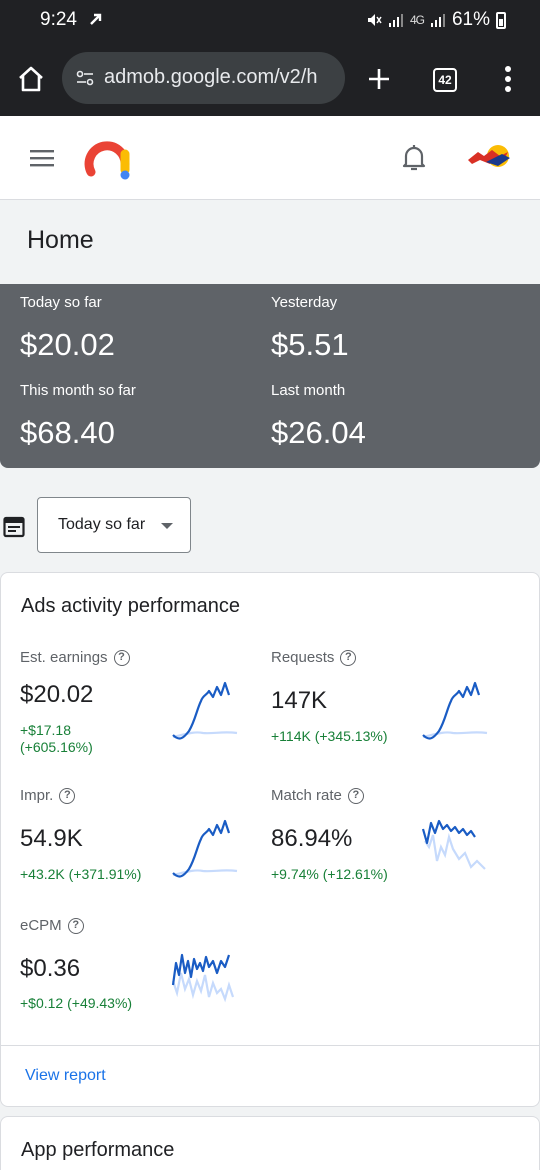  Describe the element at coordinates (98, 1150) in the screenshot. I see `card-title: App performance` at that location.